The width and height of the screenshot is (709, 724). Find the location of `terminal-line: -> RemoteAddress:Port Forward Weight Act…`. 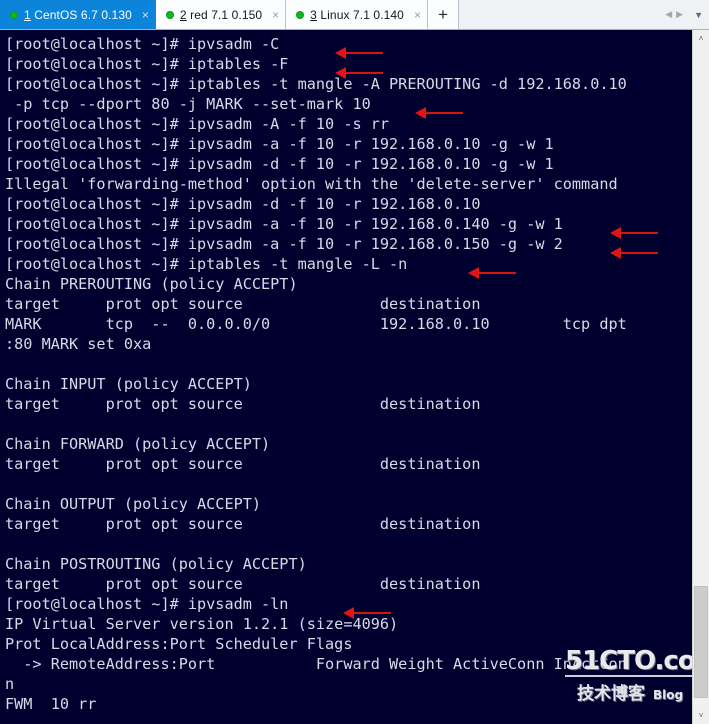

terminal-line: -> RemoteAddress:Port Forward Weight Act… is located at coordinates (316, 664).